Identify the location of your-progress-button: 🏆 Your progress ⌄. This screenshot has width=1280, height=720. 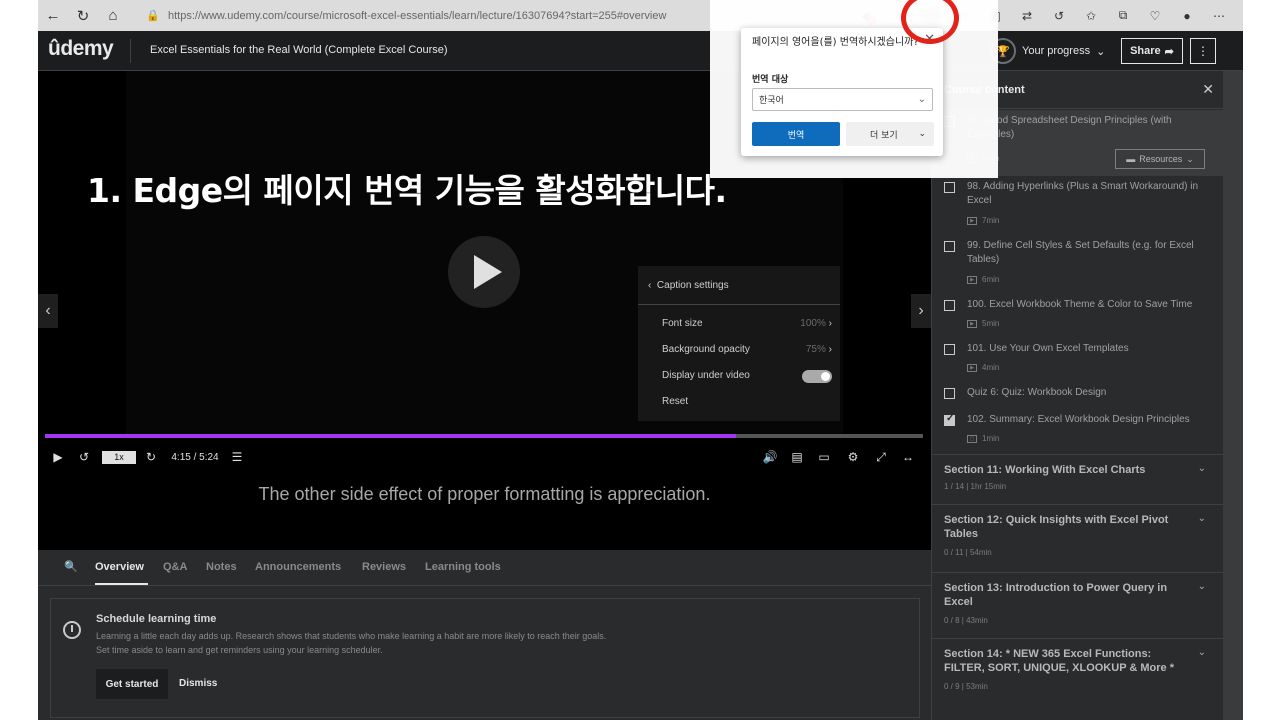
(1047, 51).